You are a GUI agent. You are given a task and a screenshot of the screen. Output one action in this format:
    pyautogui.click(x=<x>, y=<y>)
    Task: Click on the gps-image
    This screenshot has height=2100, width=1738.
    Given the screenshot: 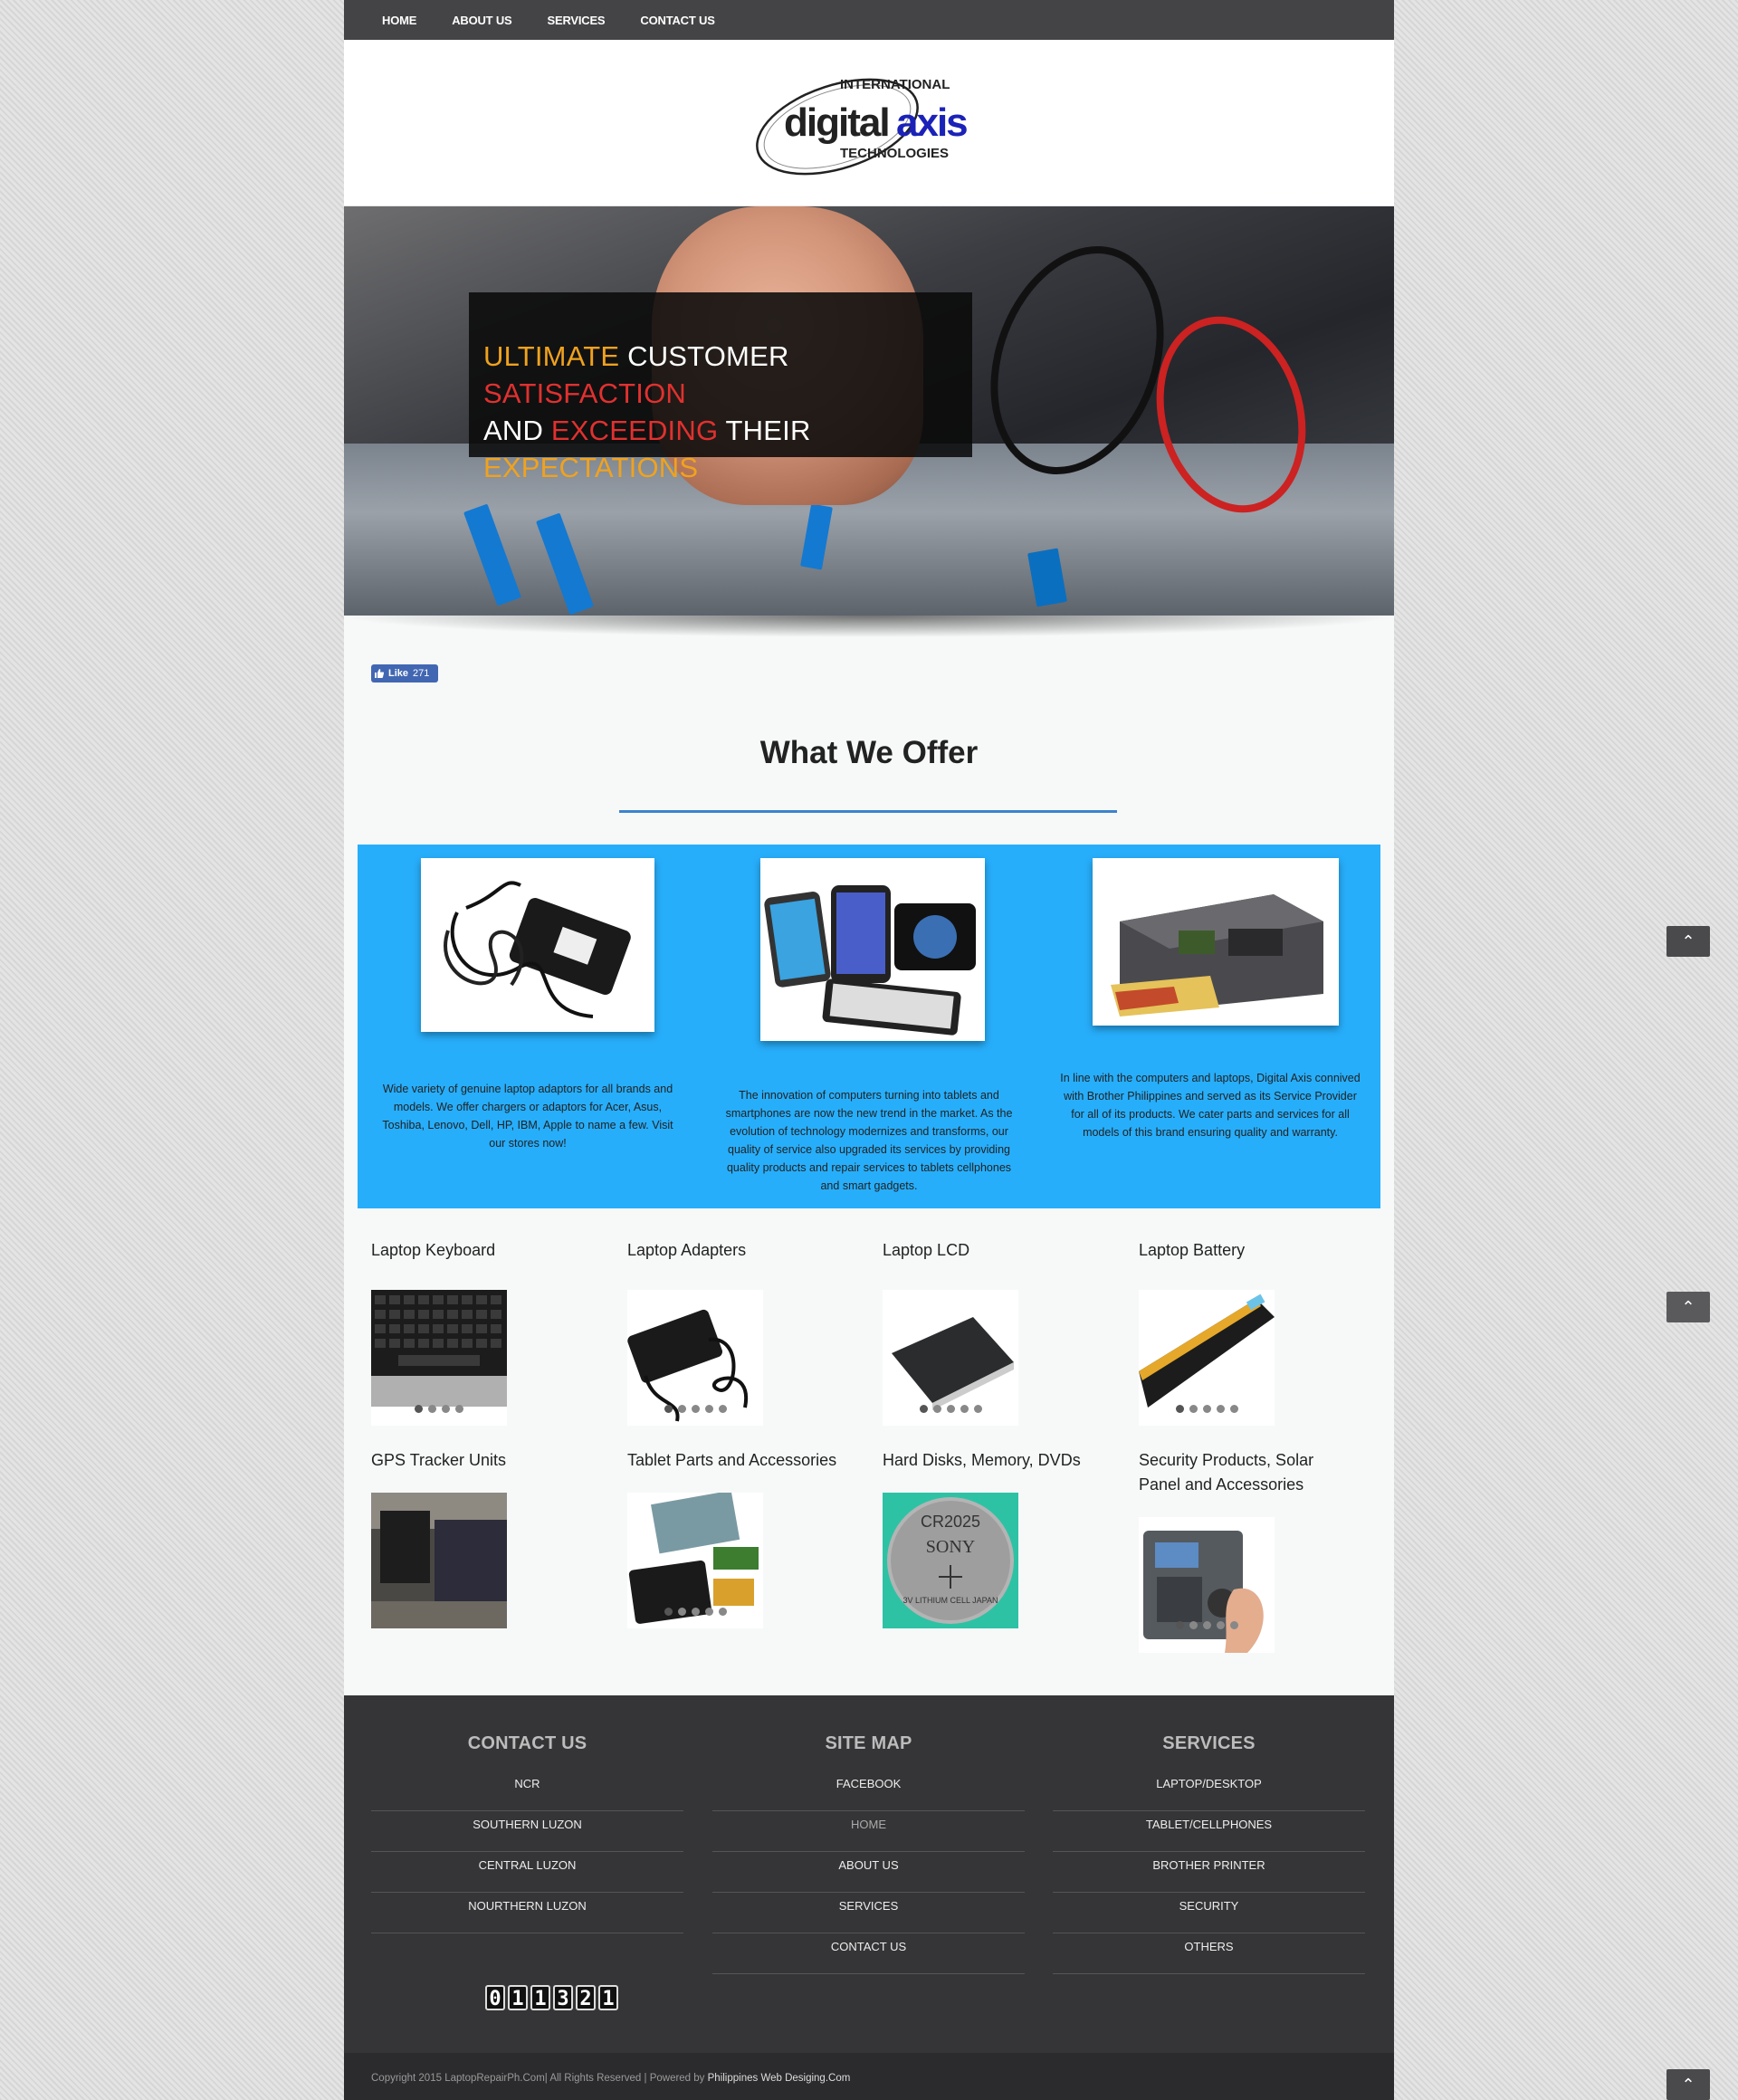 What is the action you would take?
    pyautogui.click(x=439, y=1560)
    